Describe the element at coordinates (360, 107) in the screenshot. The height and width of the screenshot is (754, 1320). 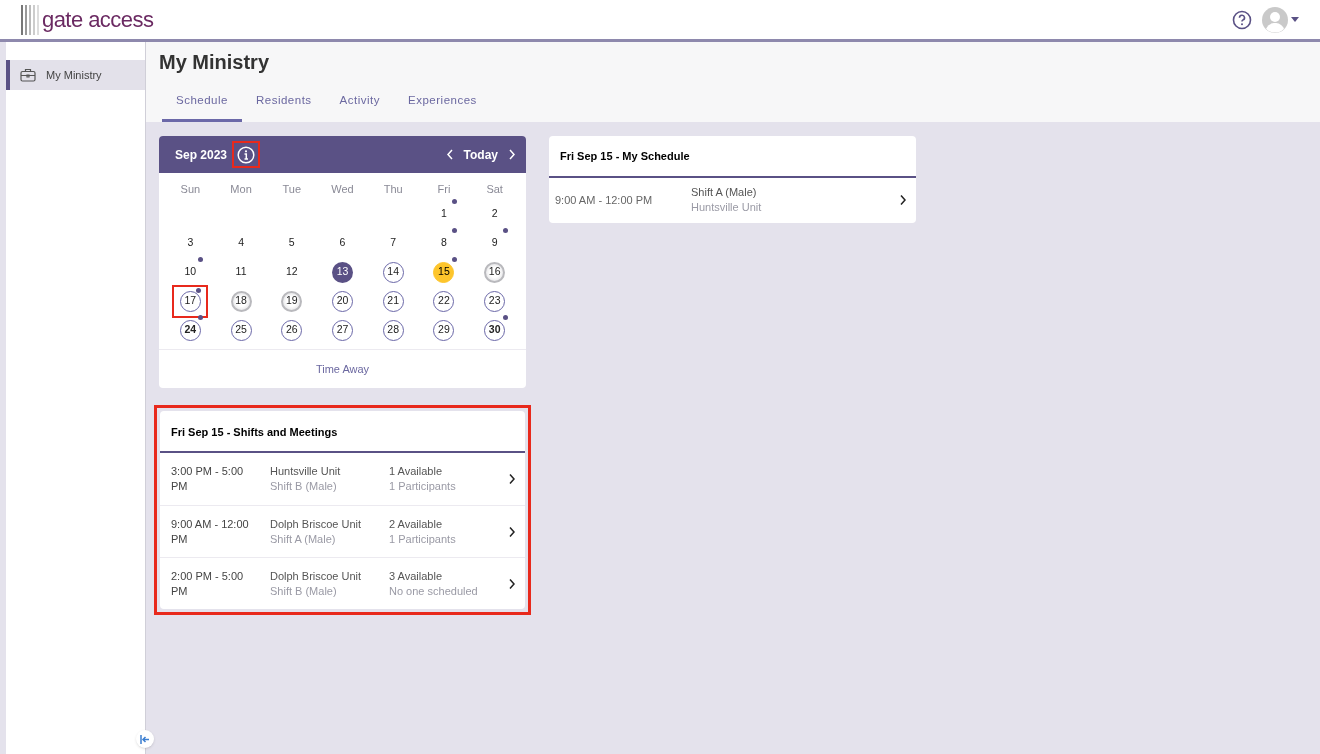
I see `tab: Activity` at that location.